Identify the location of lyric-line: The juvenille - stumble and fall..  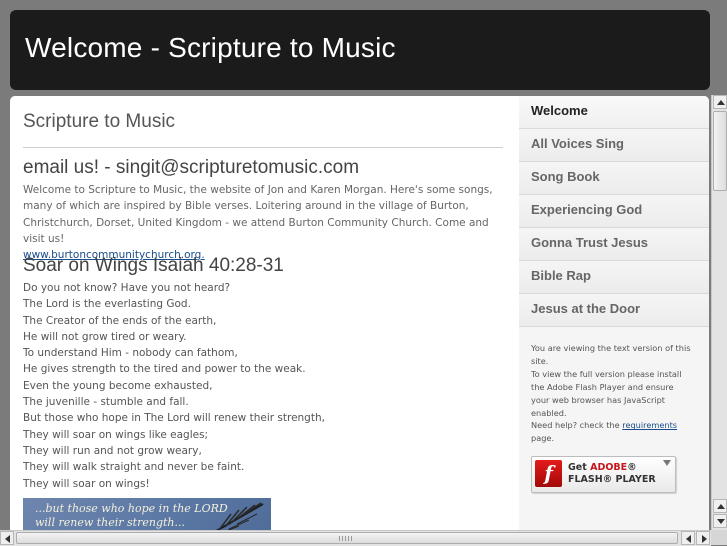
(106, 402).